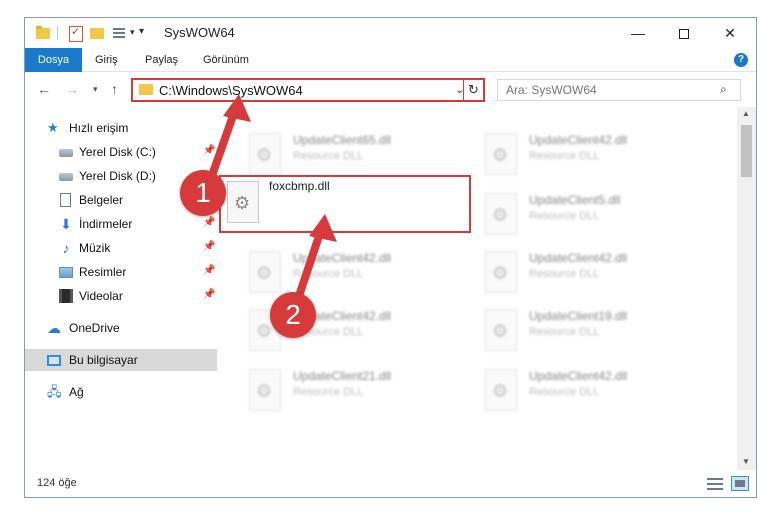  Describe the element at coordinates (578, 316) in the screenshot. I see `file-name: UpdateClient19.dll` at that location.